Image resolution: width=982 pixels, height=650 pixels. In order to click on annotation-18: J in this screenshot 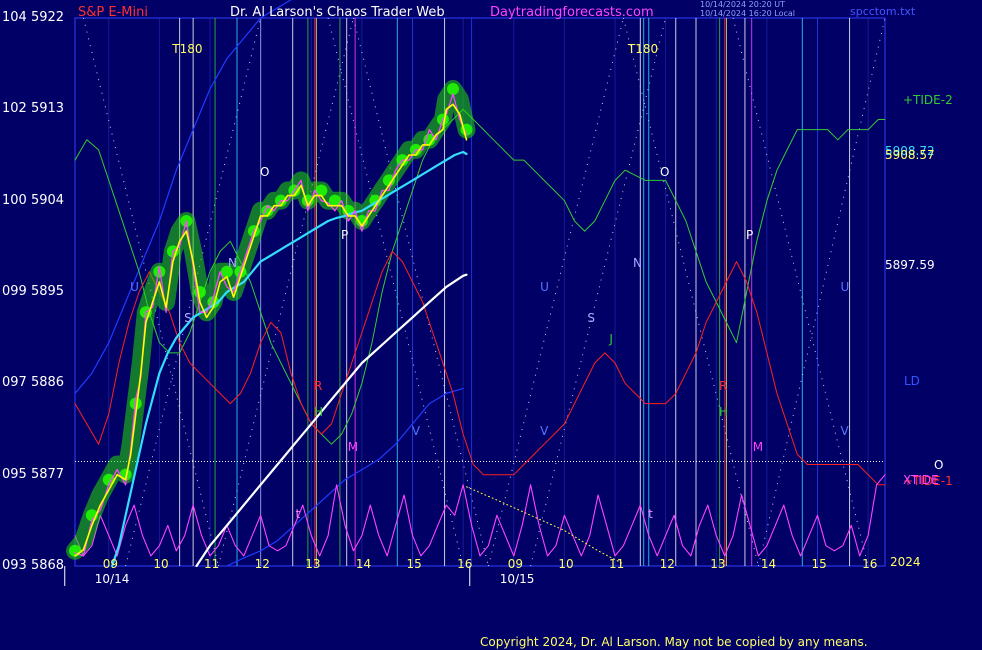, I will do `click(611, 338)`.